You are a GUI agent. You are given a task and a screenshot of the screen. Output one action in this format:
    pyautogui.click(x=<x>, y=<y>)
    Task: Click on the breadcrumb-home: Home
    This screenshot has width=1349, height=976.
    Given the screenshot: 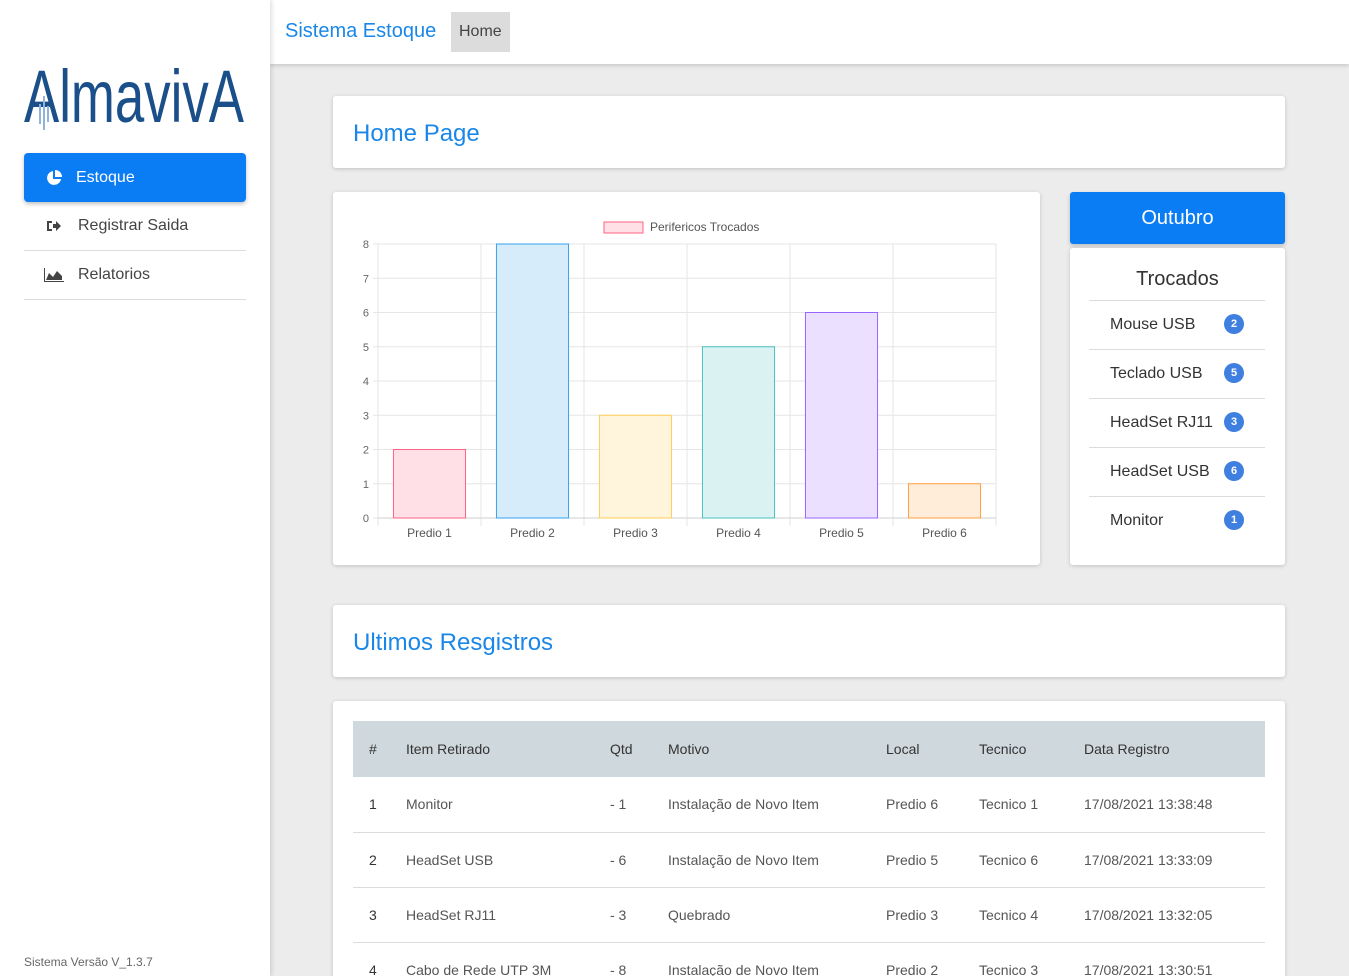 What is the action you would take?
    pyautogui.click(x=480, y=32)
    